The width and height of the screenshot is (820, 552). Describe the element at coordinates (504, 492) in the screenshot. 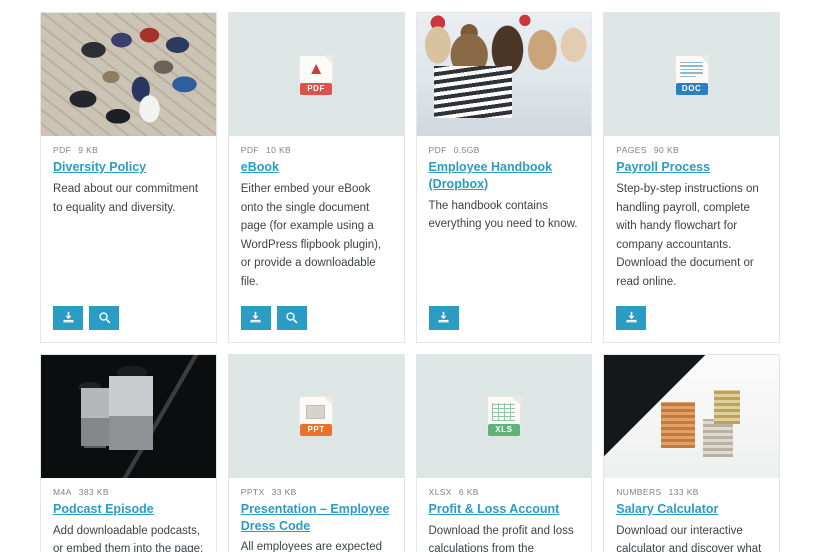

I see `file-meta: XLSX 6 KB` at that location.